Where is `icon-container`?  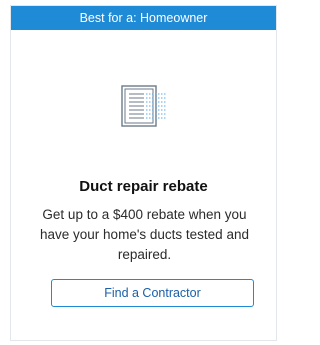 icon-container is located at coordinates (143, 107).